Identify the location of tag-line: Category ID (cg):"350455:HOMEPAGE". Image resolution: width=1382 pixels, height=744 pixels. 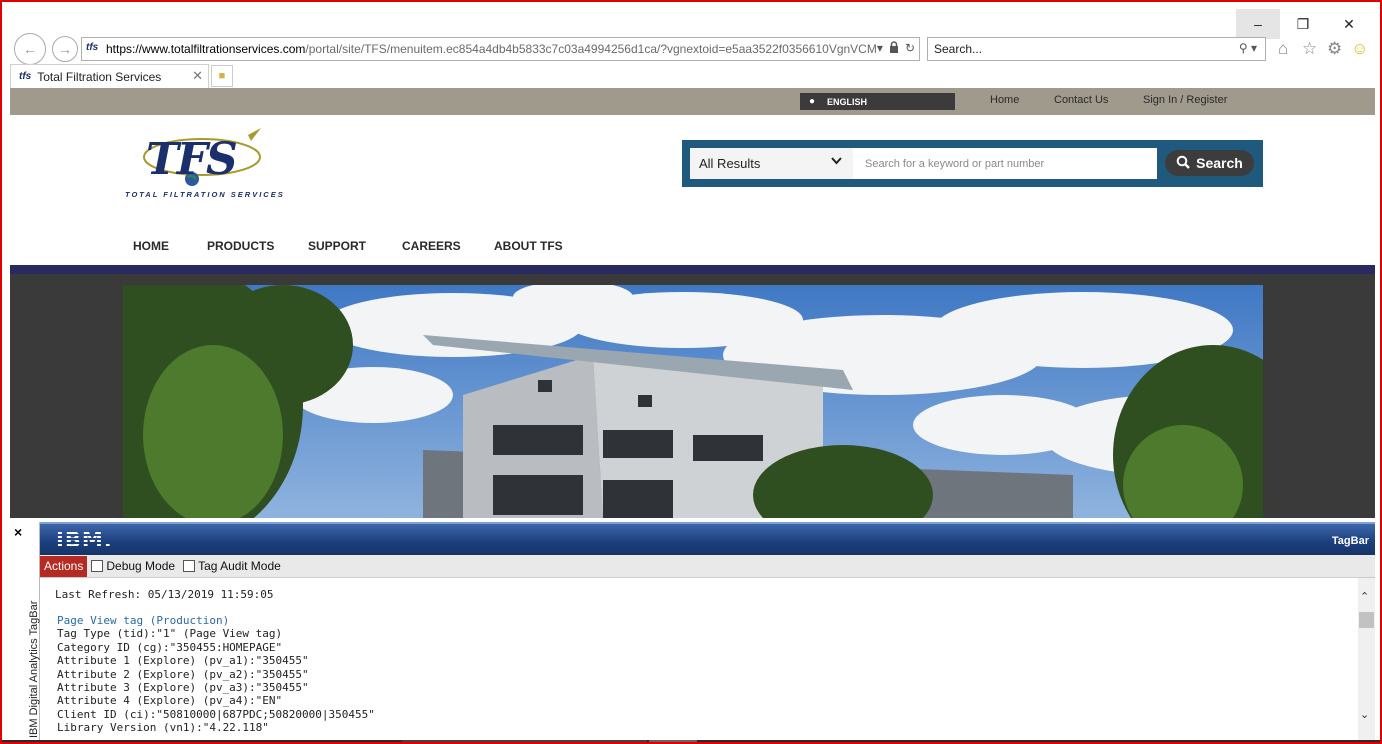
(170, 647).